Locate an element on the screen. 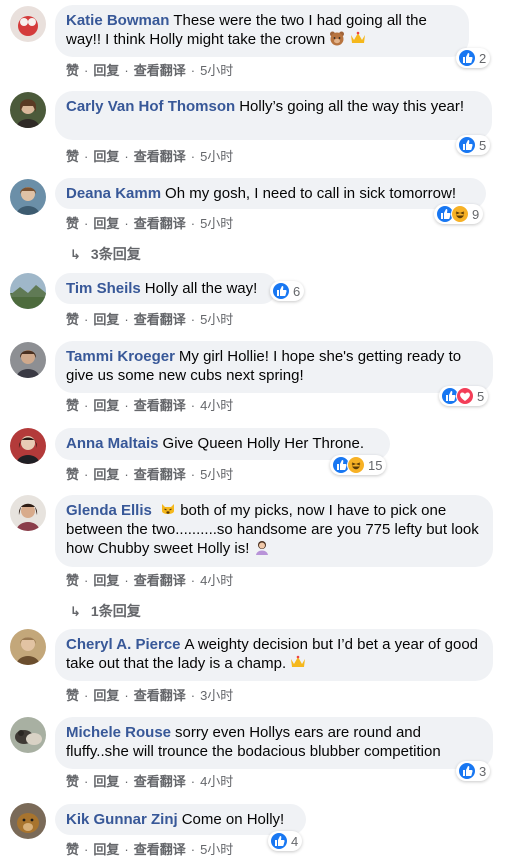 The width and height of the screenshot is (528, 858). comment-author: Tammi Kroeger is located at coordinates (120, 356).